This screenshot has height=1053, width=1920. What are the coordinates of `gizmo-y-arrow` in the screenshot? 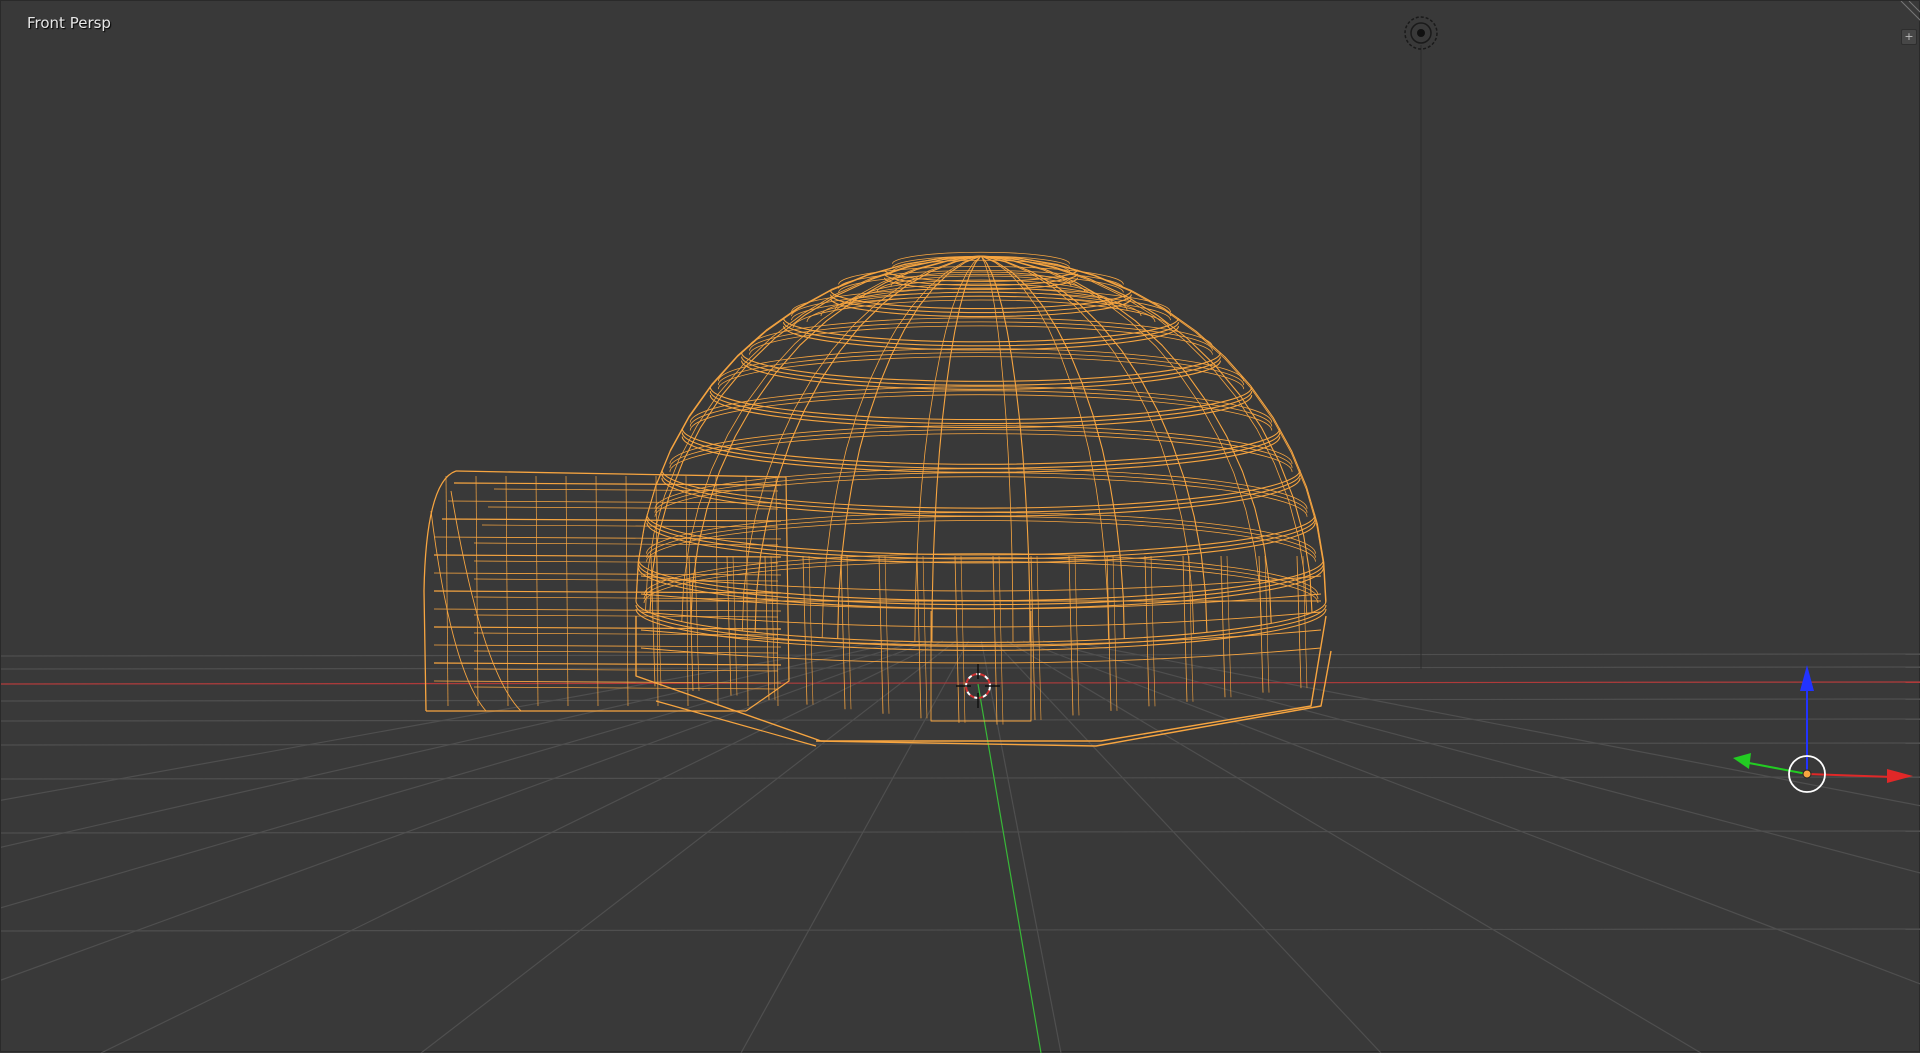 It's located at (1742, 761).